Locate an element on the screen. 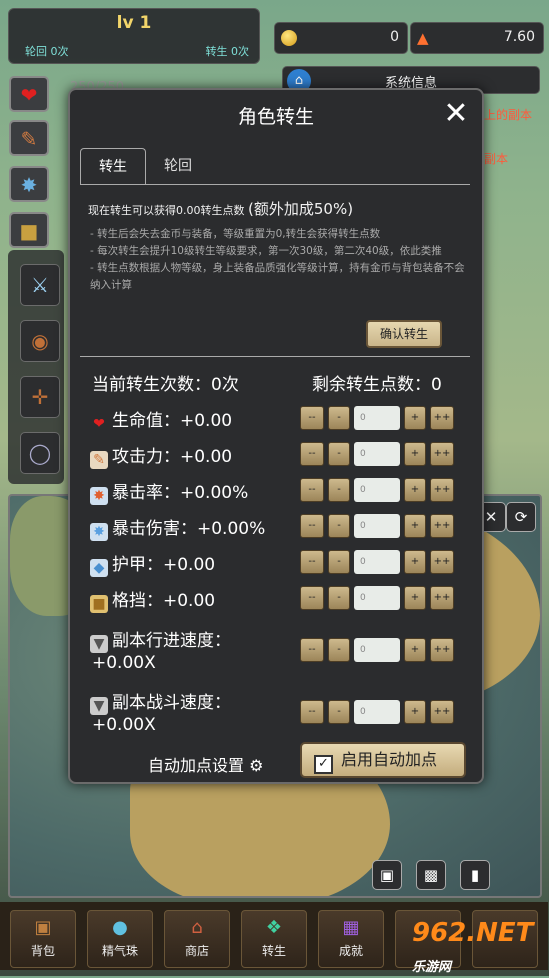 The width and height of the screenshot is (549, 978). heart-button: ❤ is located at coordinates (29, 94).